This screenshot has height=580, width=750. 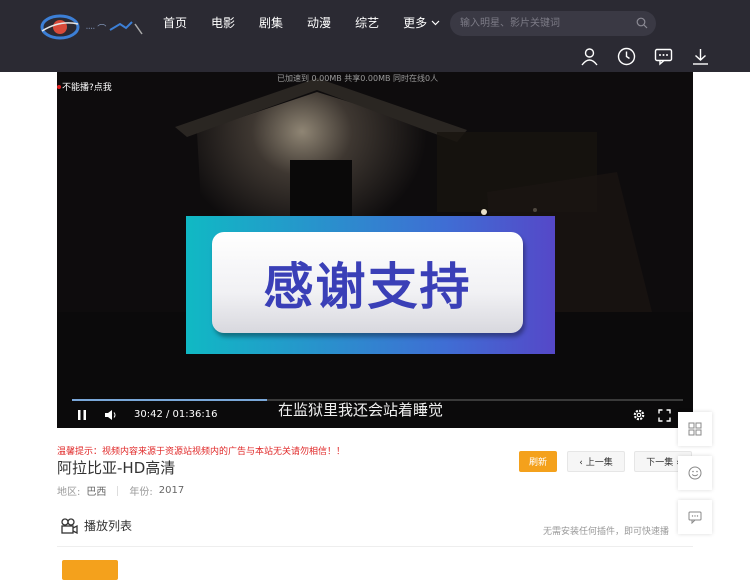 What do you see at coordinates (538, 461) in the screenshot?
I see `refresh-button: 刷新` at bounding box center [538, 461].